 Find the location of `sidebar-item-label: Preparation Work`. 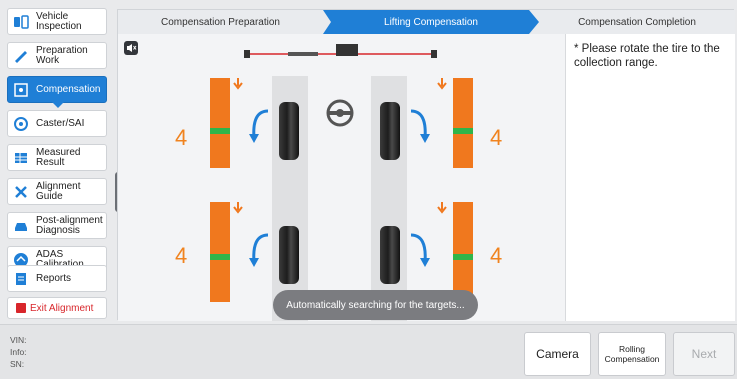

sidebar-item-label: Preparation Work is located at coordinates (62, 55).